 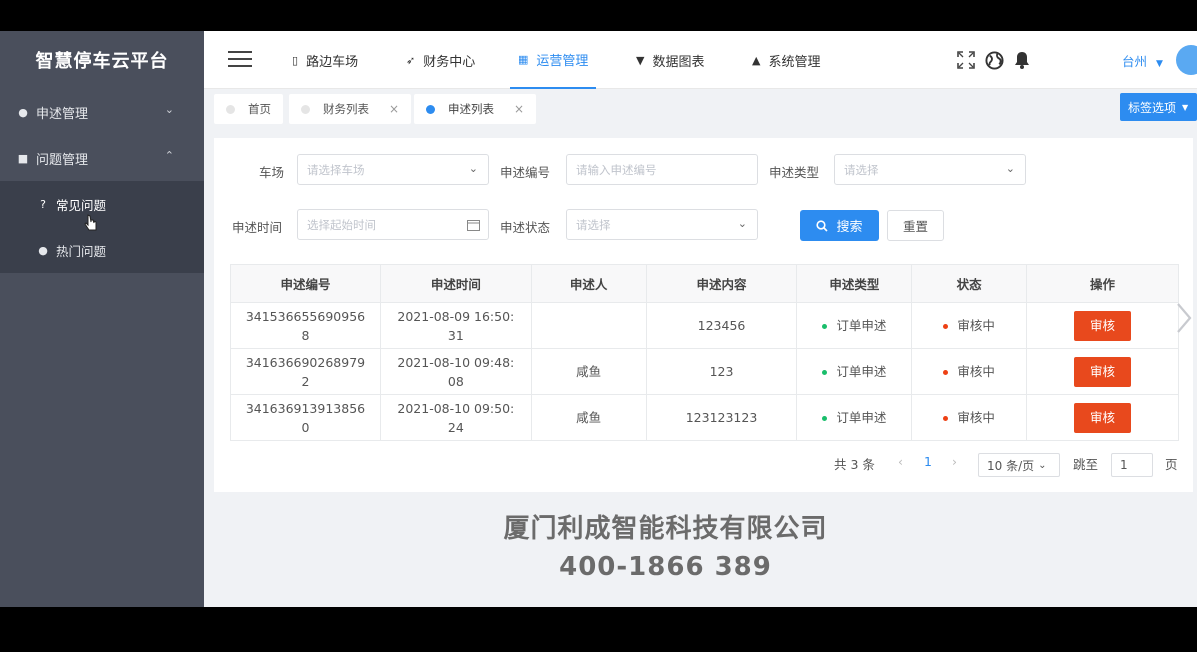 What do you see at coordinates (257, 227) in the screenshot?
I see `appeal-time-label: 申述时间` at bounding box center [257, 227].